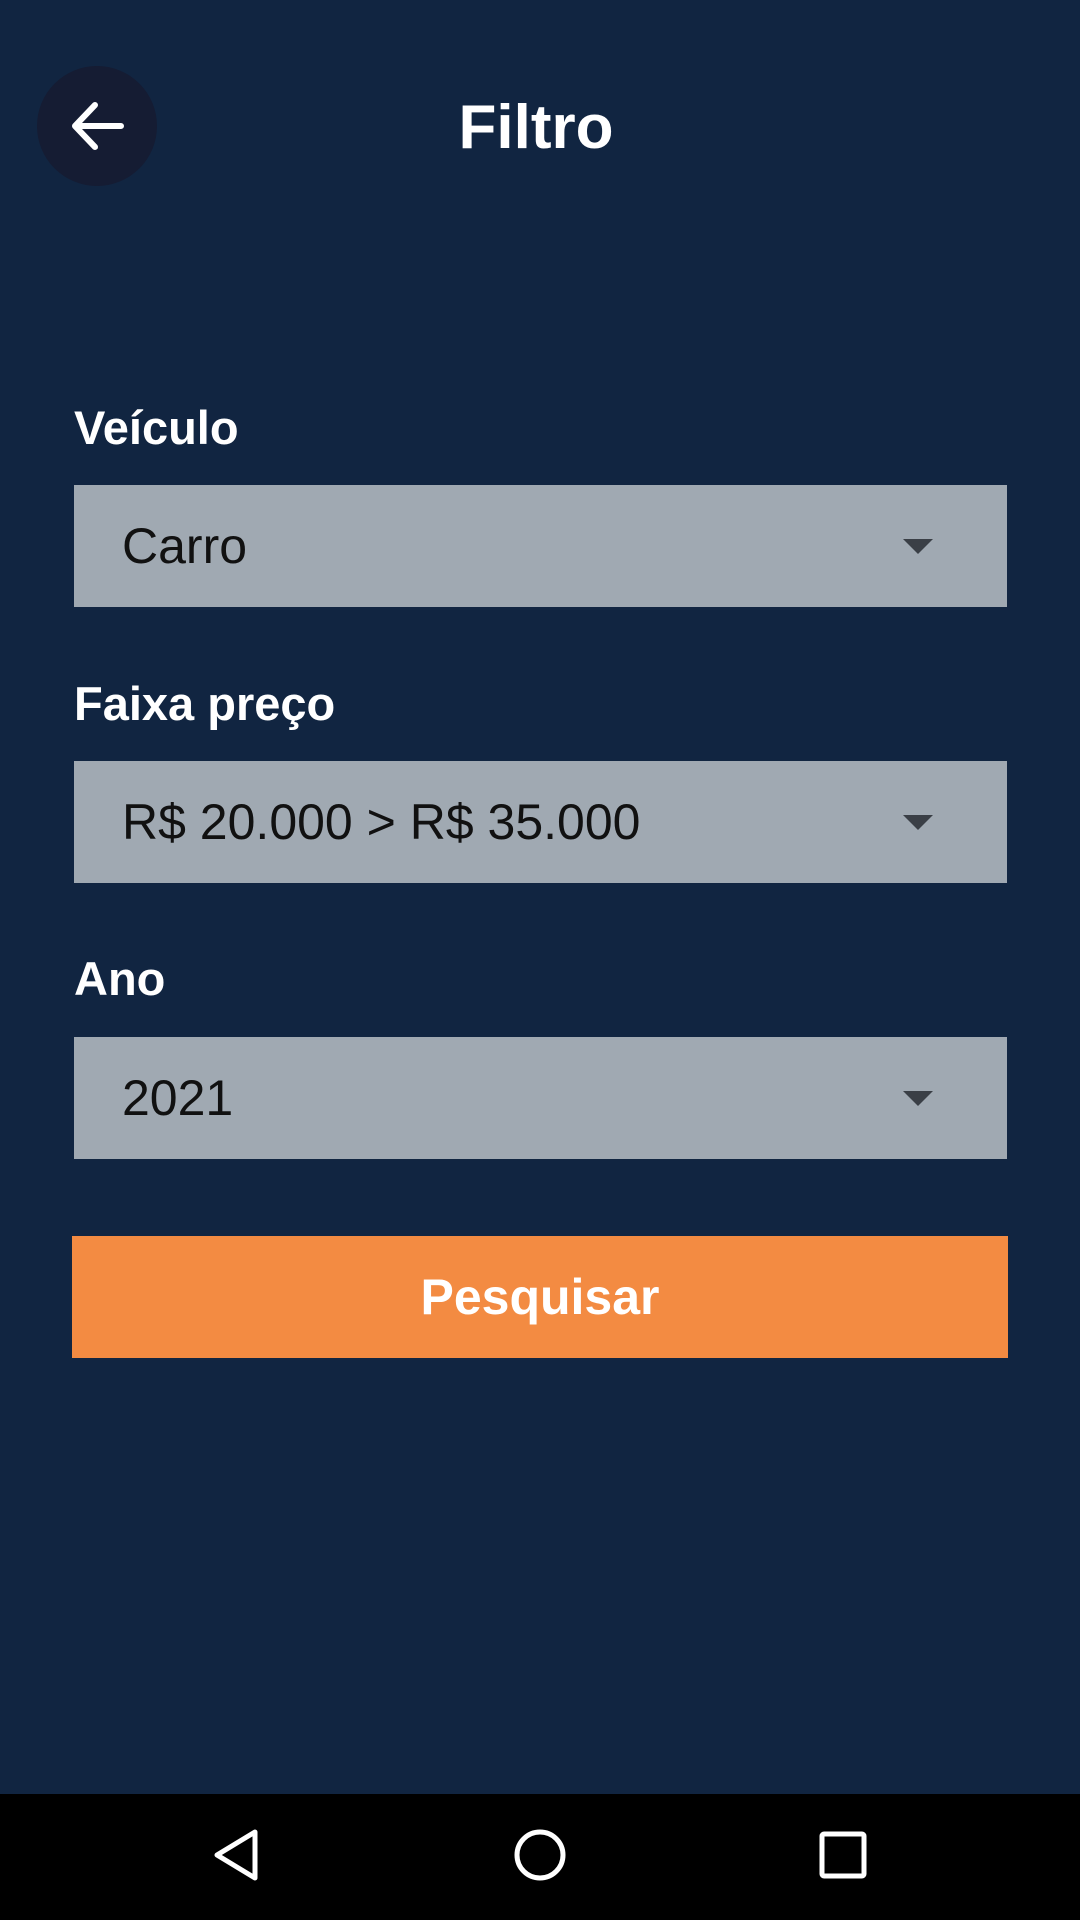 The image size is (1080, 1920). I want to click on vehicle-select-value: Carro, so click(185, 546).